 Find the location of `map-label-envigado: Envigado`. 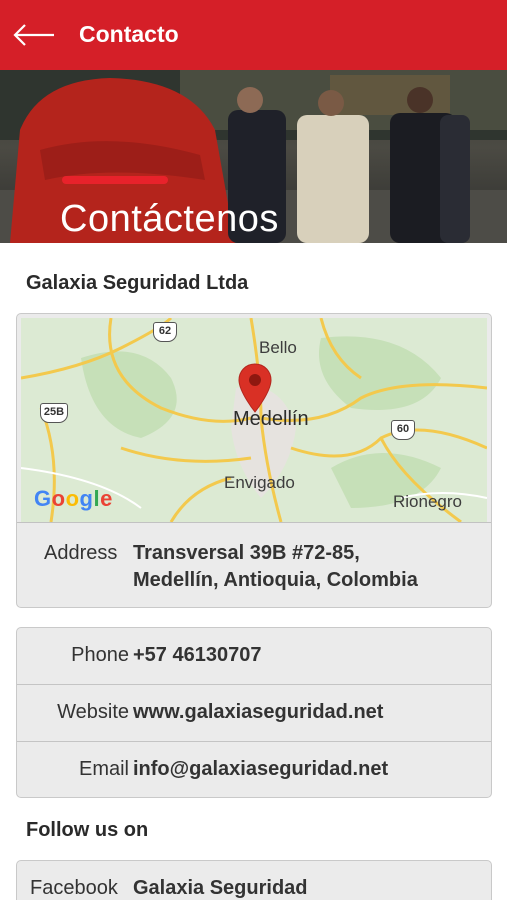

map-label-envigado: Envigado is located at coordinates (259, 482).